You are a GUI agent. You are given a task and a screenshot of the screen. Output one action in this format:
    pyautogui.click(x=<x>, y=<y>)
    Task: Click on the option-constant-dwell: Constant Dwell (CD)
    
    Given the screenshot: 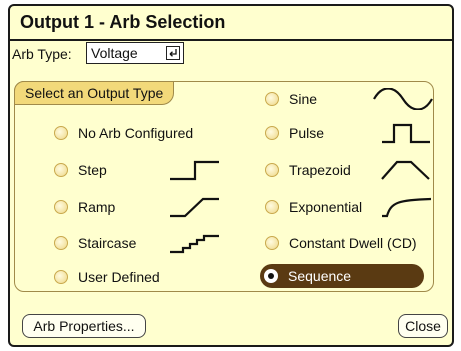 What is the action you would take?
    pyautogui.click(x=341, y=243)
    